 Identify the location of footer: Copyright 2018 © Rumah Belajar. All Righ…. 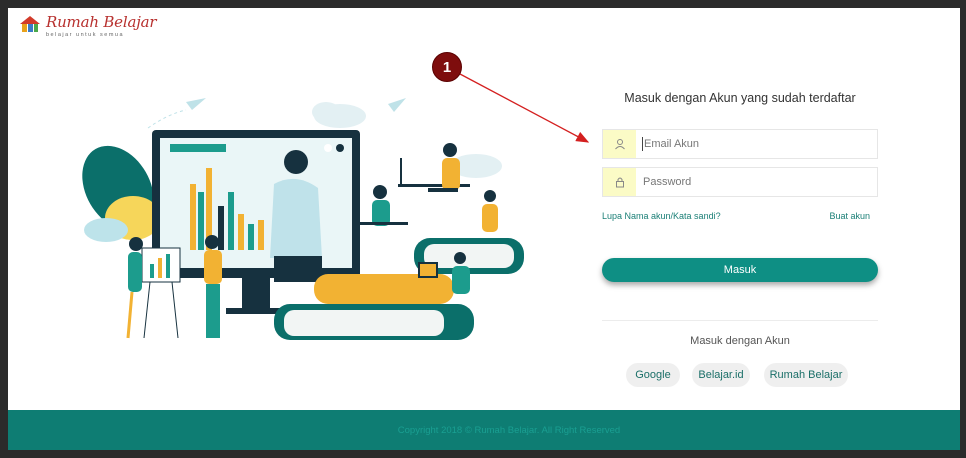
(484, 430).